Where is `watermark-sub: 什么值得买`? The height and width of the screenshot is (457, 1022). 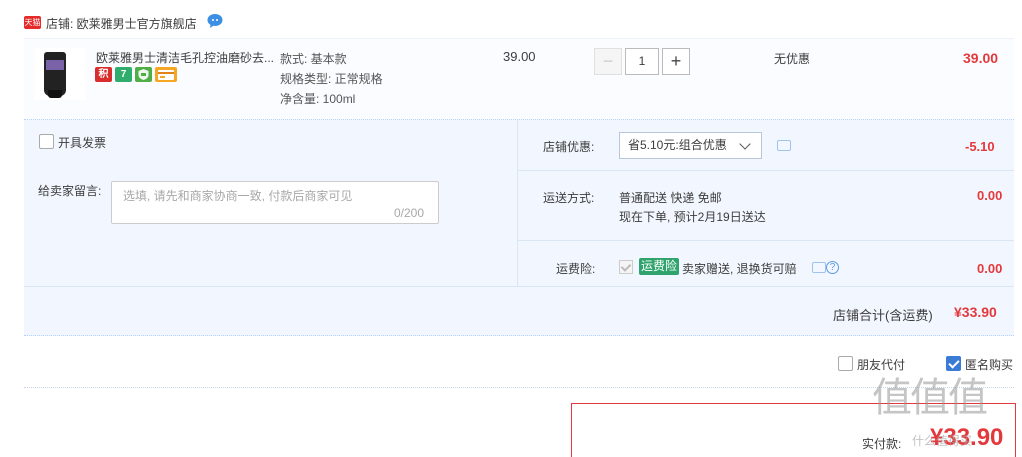
watermark-sub: 什么值得买 is located at coordinates (942, 441).